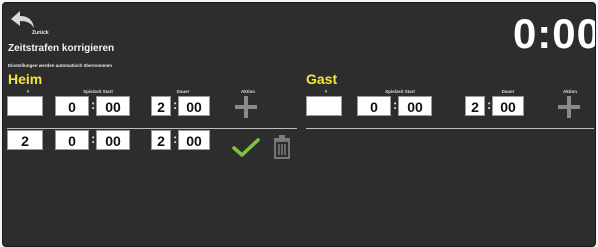 Image resolution: width=598 pixels, height=247 pixels. I want to click on guest-col-duration: Dauer, so click(508, 91).